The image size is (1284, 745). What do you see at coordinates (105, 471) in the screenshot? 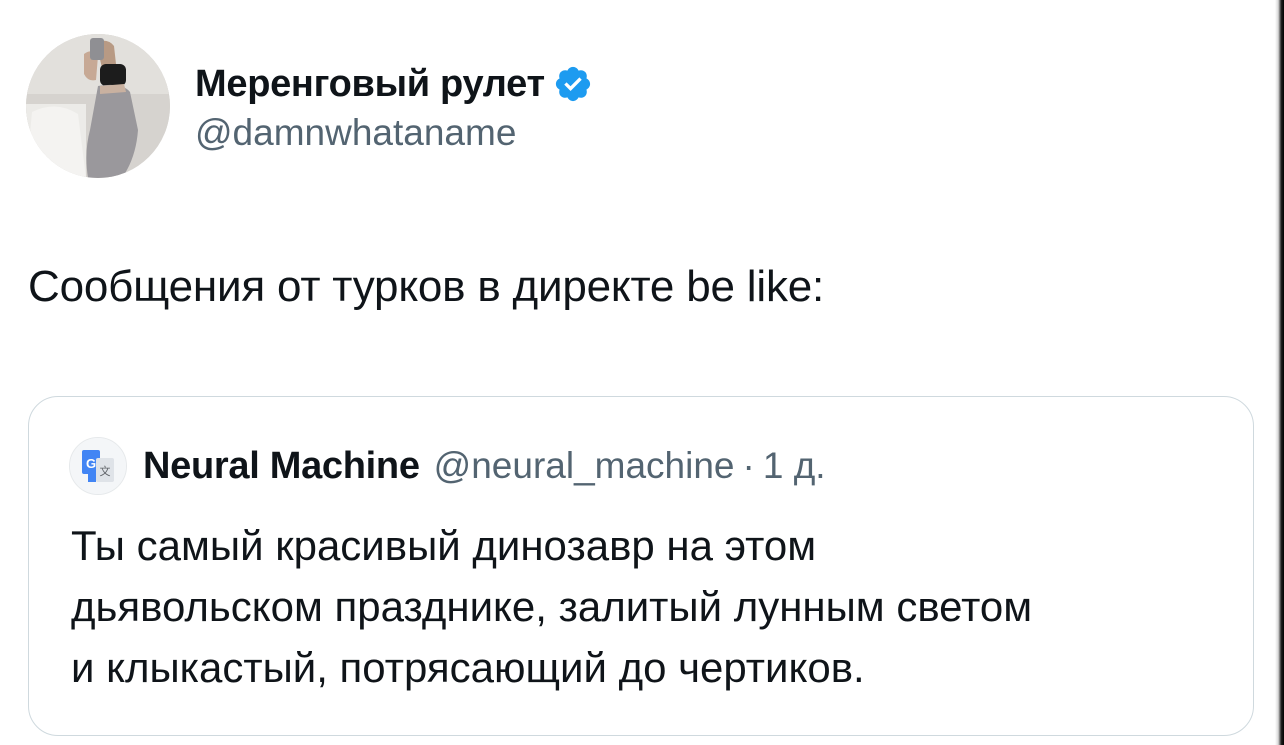
I see `svg-text: 文` at bounding box center [105, 471].